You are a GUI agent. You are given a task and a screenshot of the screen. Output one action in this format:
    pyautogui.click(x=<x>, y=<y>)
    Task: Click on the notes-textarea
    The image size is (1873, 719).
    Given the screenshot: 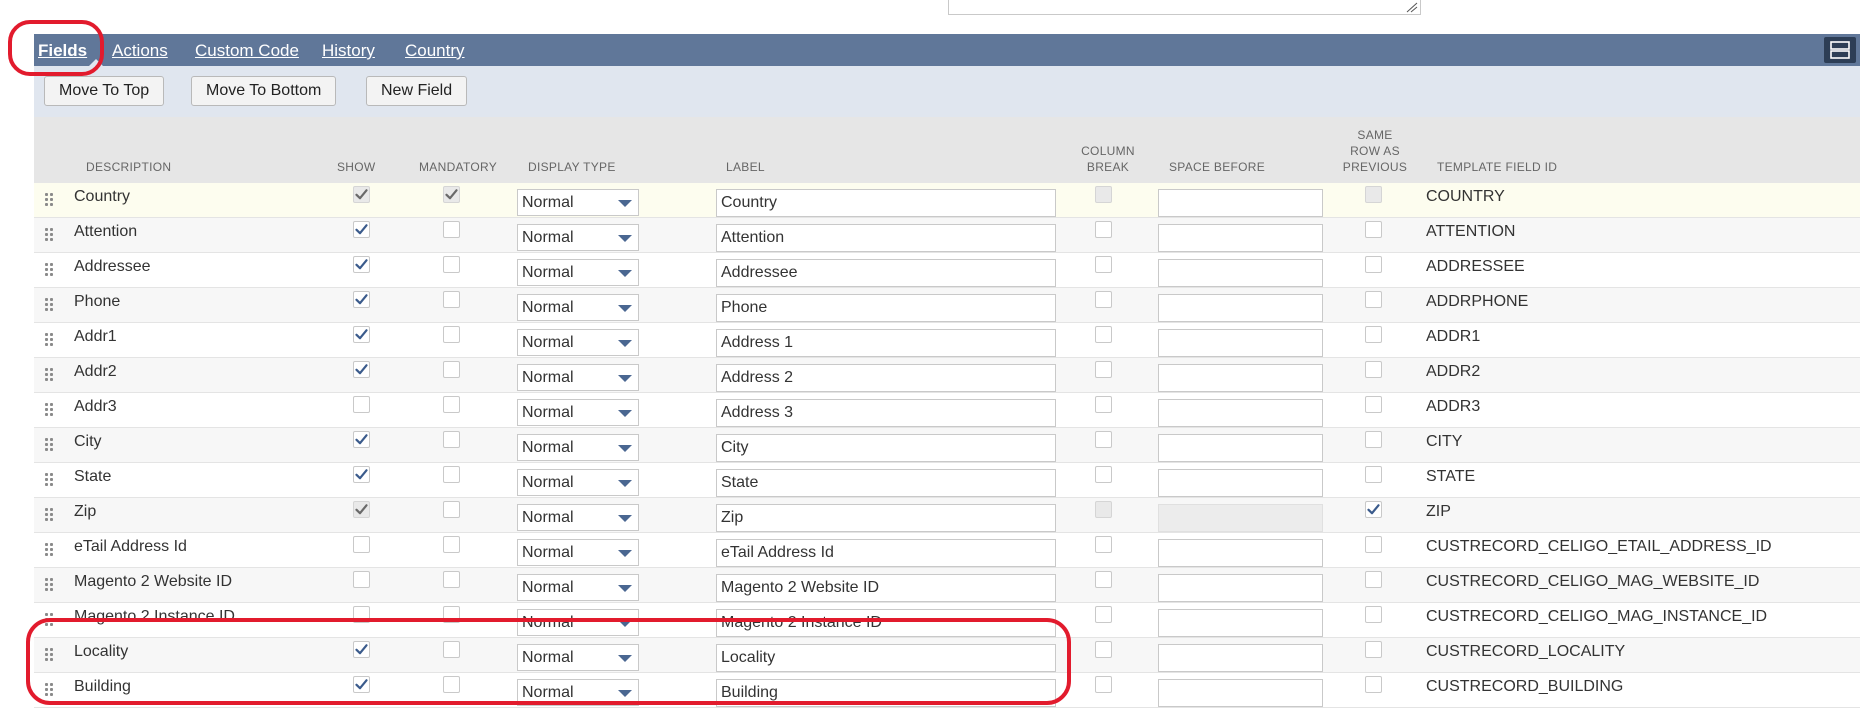 What is the action you would take?
    pyautogui.click(x=1184, y=7)
    